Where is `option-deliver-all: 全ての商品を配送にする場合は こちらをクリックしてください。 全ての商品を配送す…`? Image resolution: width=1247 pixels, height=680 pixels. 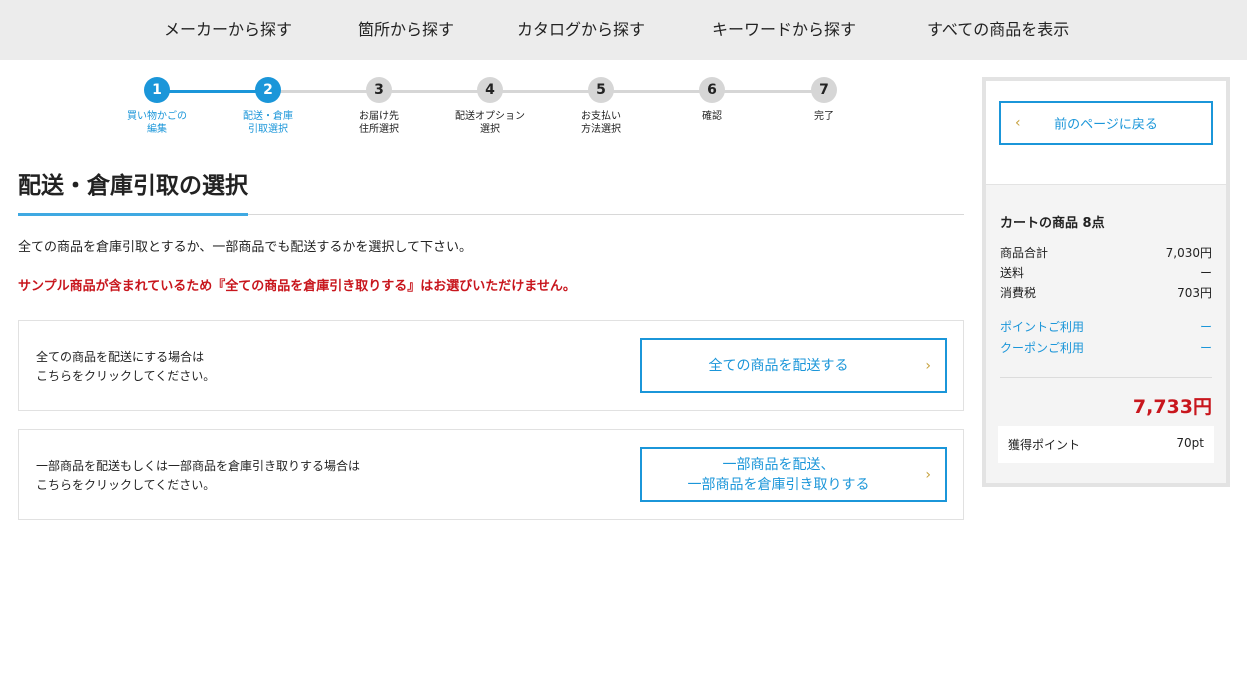 option-deliver-all: 全ての商品を配送にする場合は こちらをクリックしてください。 全ての商品を配送す… is located at coordinates (491, 365).